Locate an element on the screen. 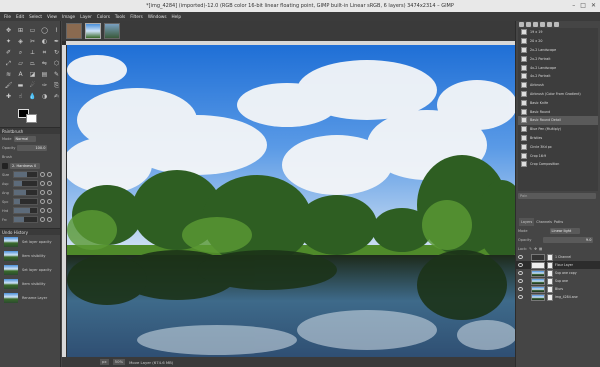  text-tool-icon: A is located at coordinates (20, 75).